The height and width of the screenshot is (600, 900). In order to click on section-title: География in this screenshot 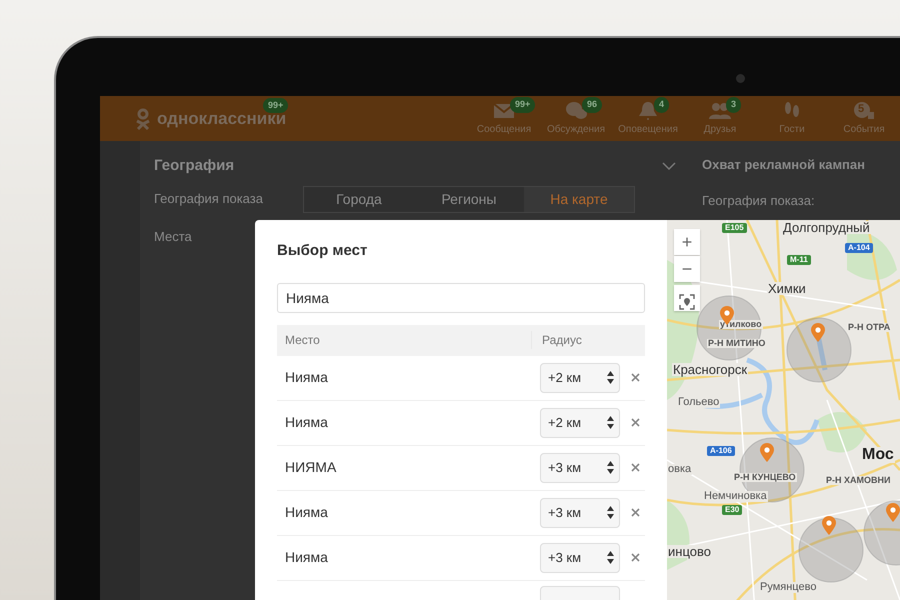, I will do `click(194, 166)`.